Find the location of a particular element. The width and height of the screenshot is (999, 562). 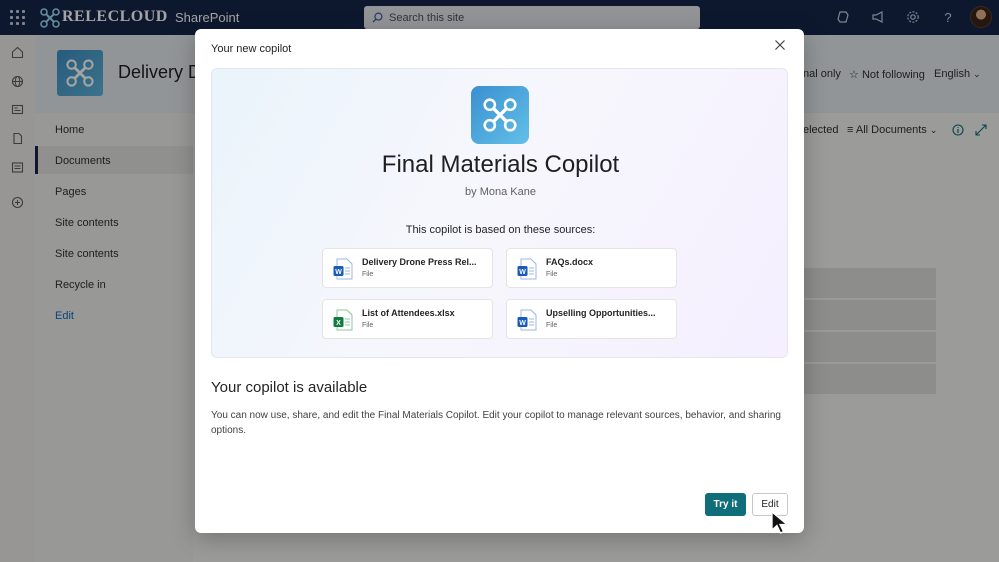

mouse-pointer-icon is located at coordinates (780, 522).